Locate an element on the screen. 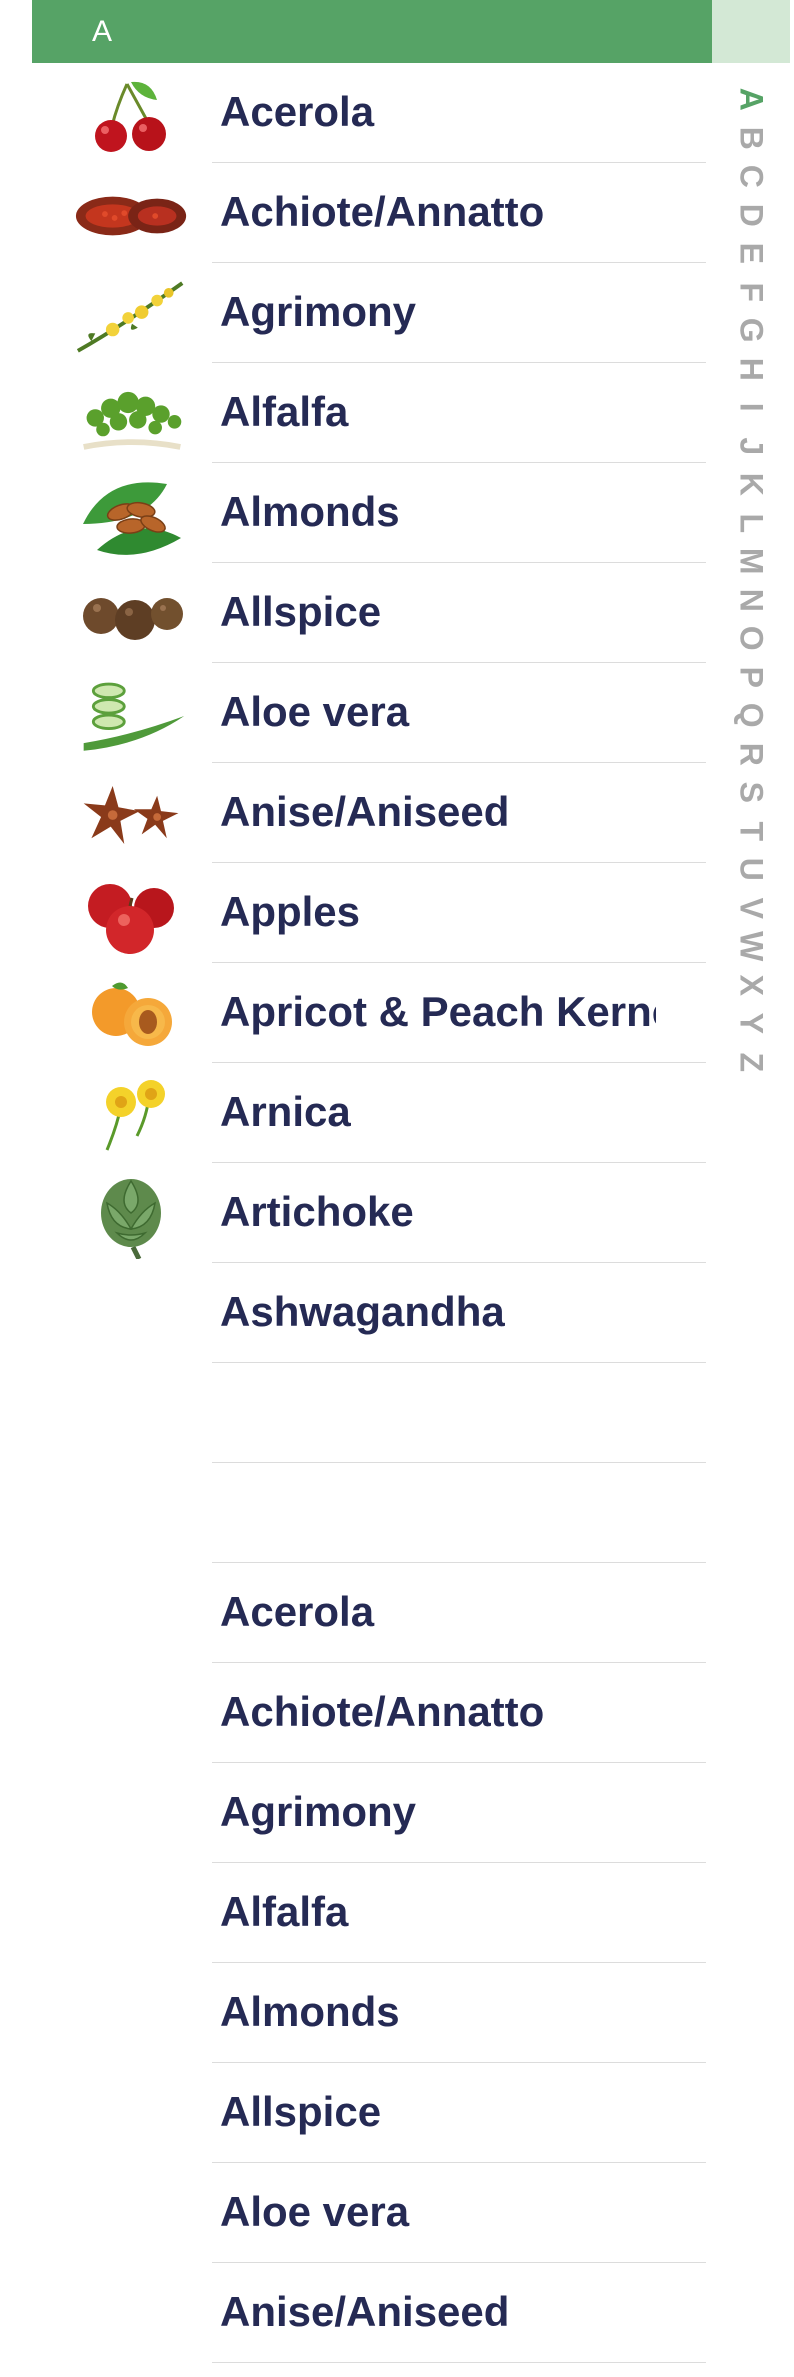  section-header: A is located at coordinates (372, 31).